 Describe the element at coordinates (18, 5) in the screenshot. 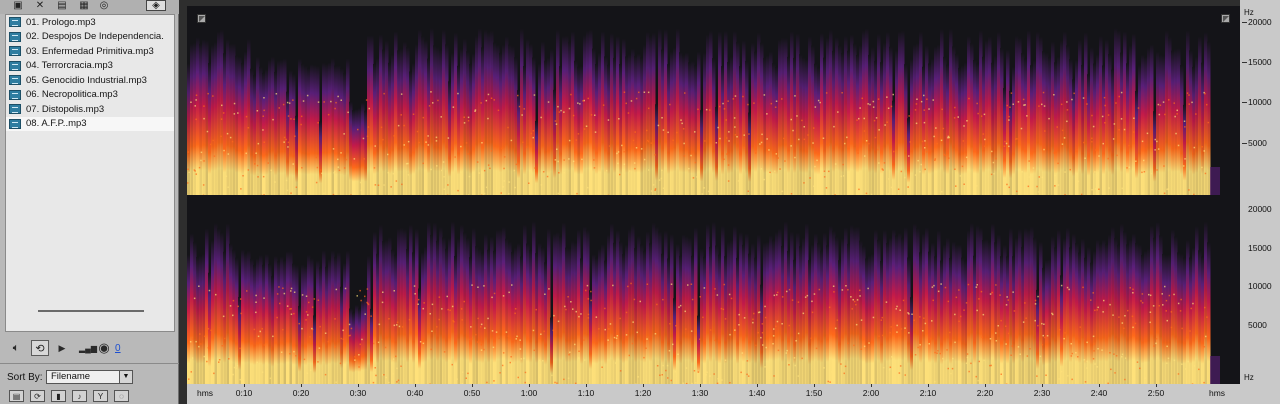

I see `open-file-icon: ▣` at that location.